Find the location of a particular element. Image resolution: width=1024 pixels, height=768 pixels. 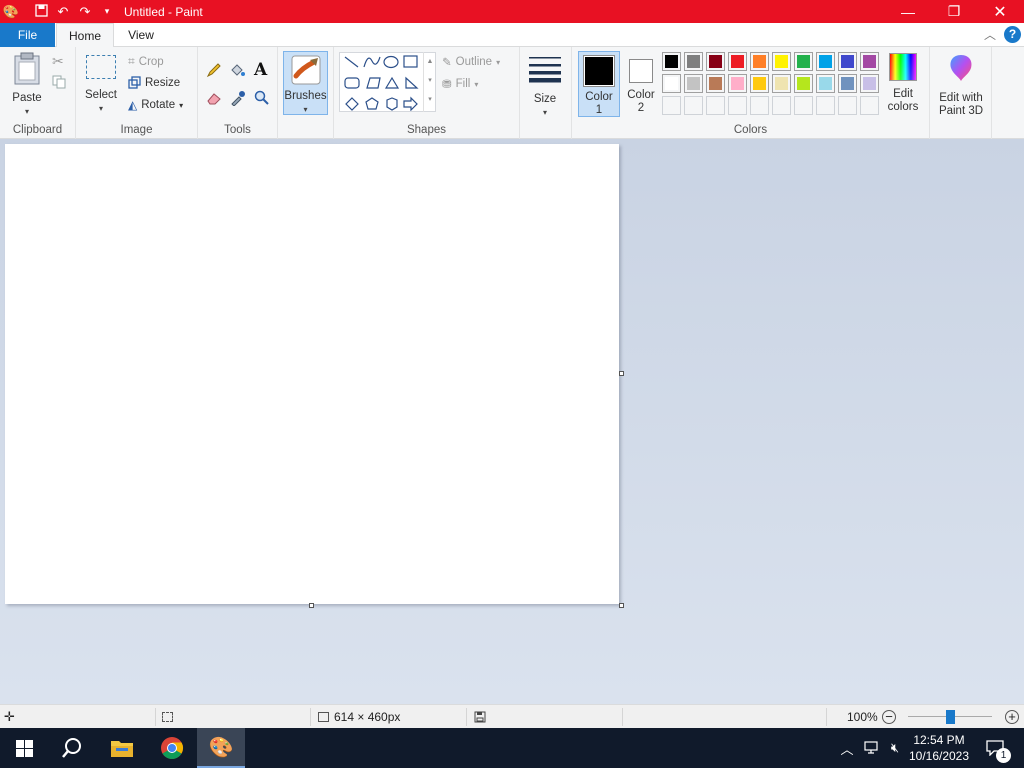

crop-button: ⌗ Crop is located at coordinates (146, 61).